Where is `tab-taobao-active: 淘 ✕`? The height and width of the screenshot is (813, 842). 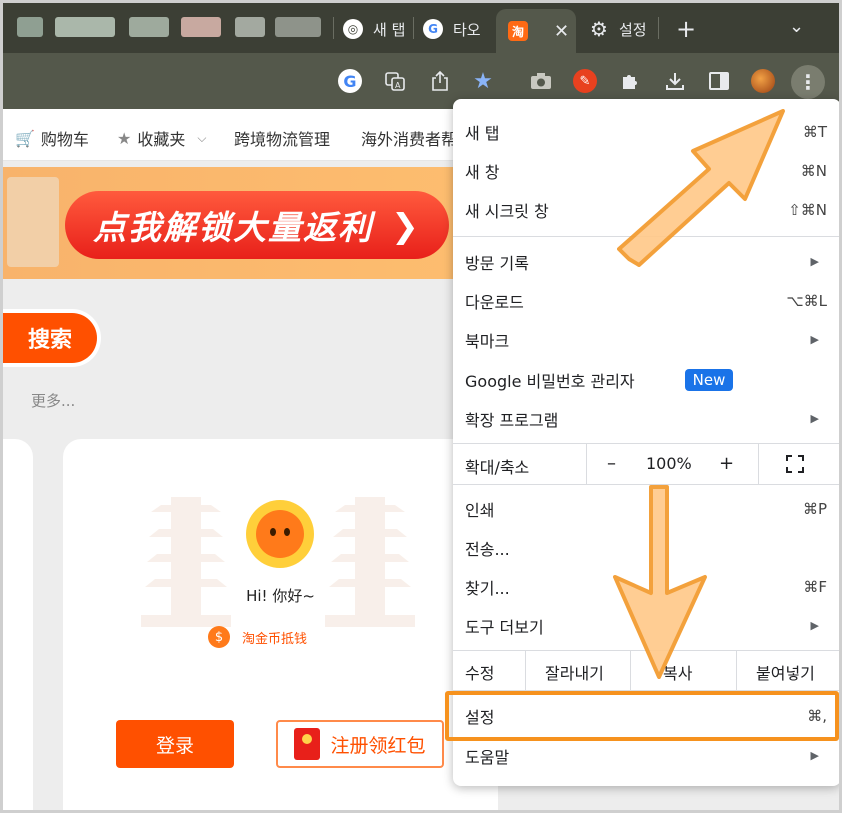 tab-taobao-active: 淘 ✕ is located at coordinates (536, 31).